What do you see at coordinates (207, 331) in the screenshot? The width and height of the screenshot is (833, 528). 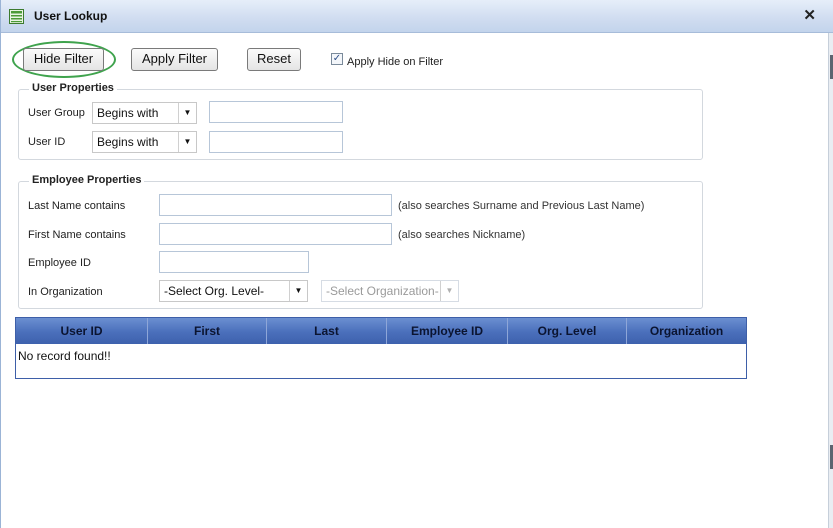 I see `column-header-first: First` at bounding box center [207, 331].